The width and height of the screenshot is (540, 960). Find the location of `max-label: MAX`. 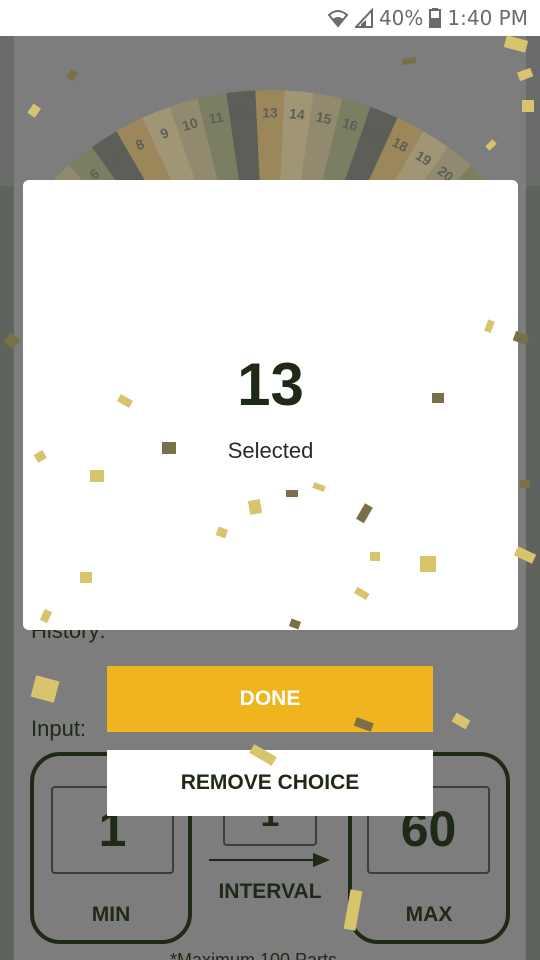

max-label: MAX is located at coordinates (429, 914).